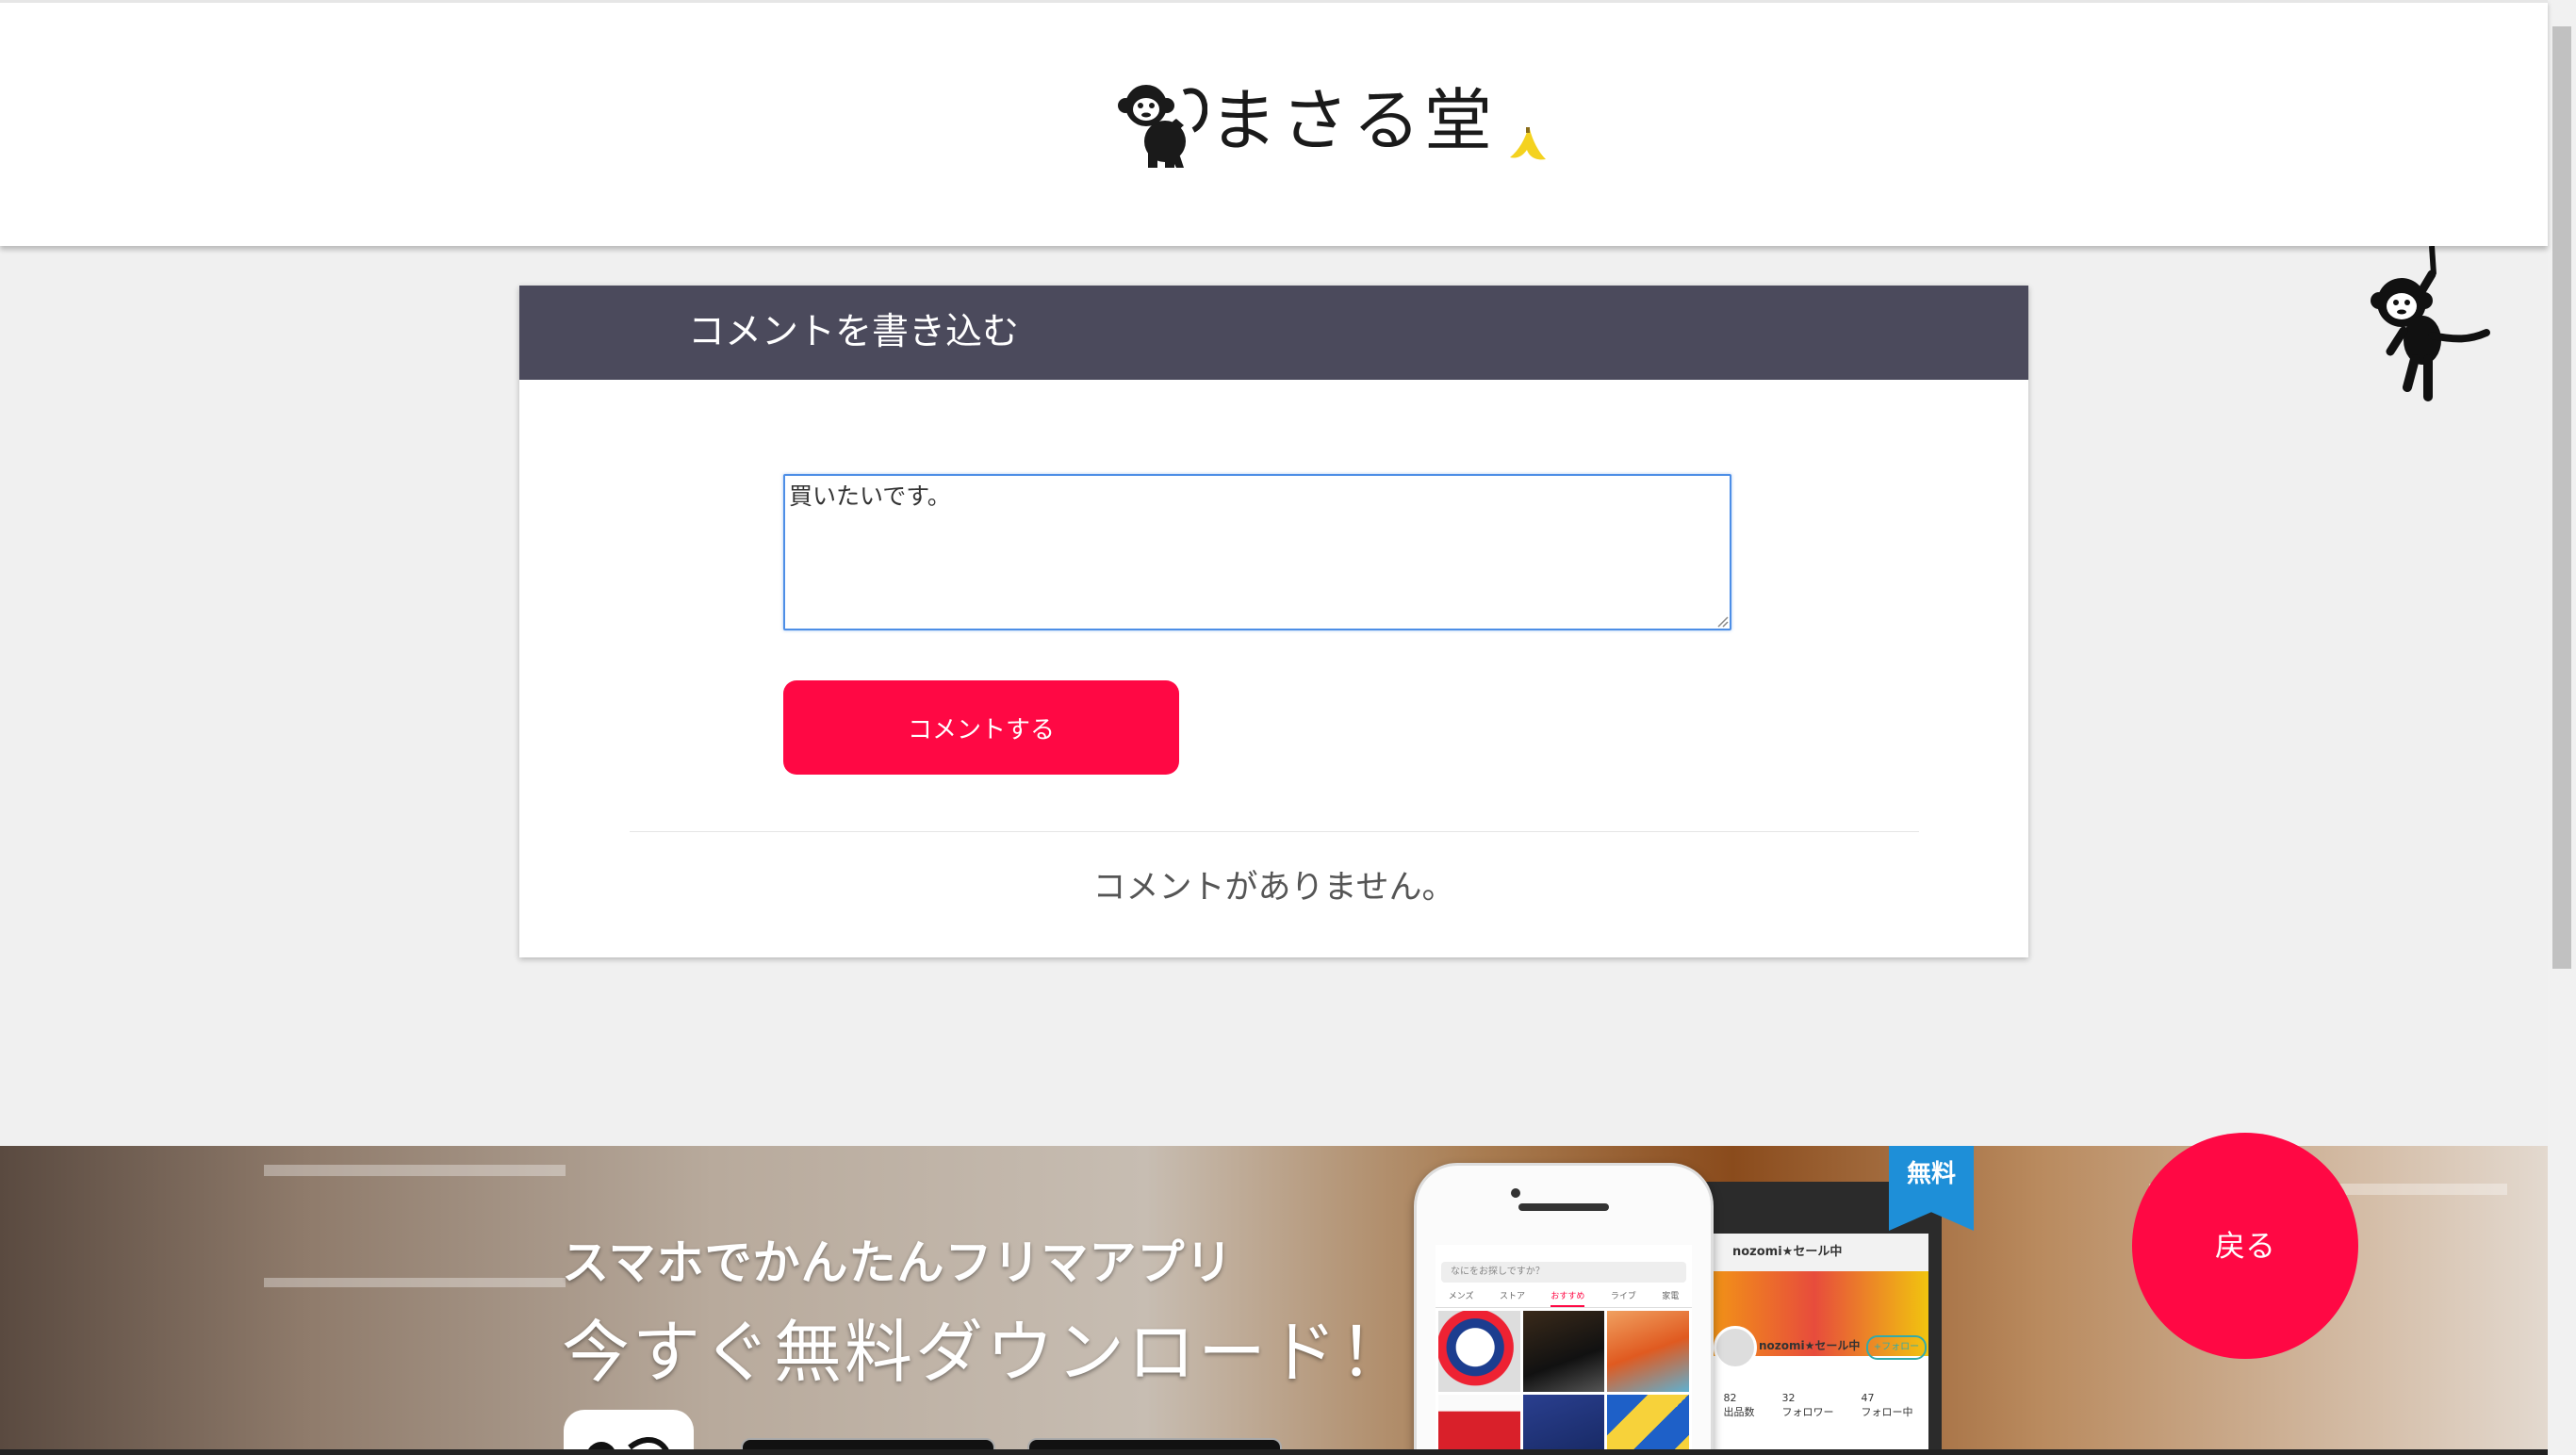 The image size is (2576, 1455). I want to click on follow-button: +フォロー, so click(1896, 1347).